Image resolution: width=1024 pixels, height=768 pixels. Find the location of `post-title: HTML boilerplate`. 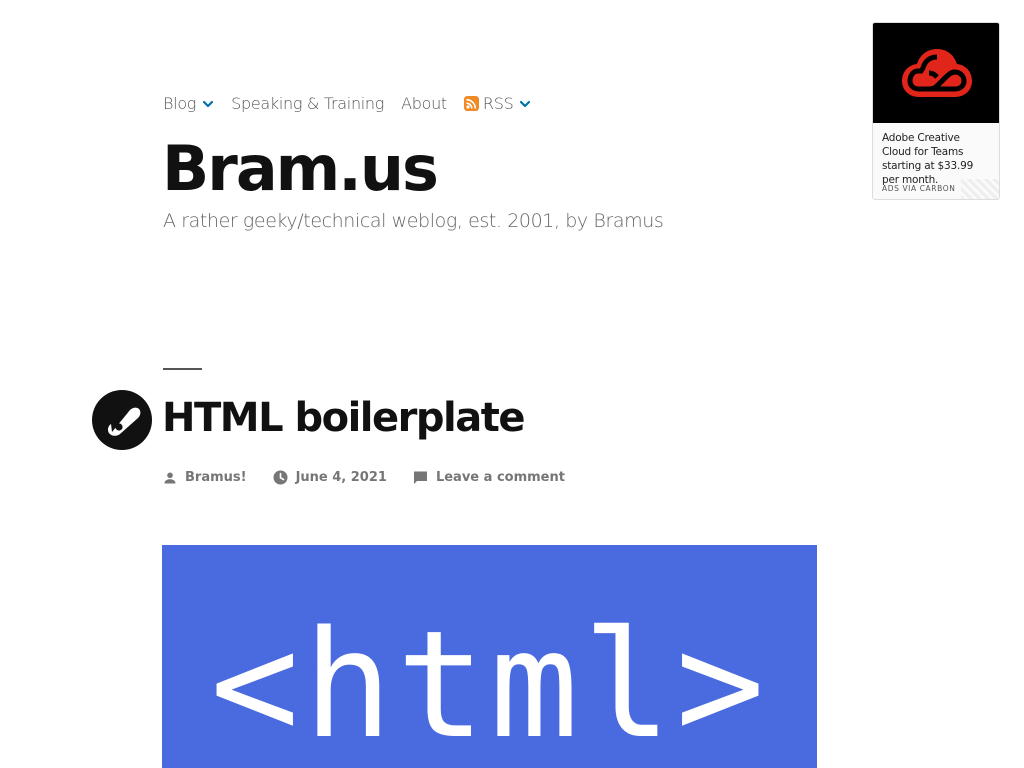

post-title: HTML boilerplate is located at coordinates (343, 418).